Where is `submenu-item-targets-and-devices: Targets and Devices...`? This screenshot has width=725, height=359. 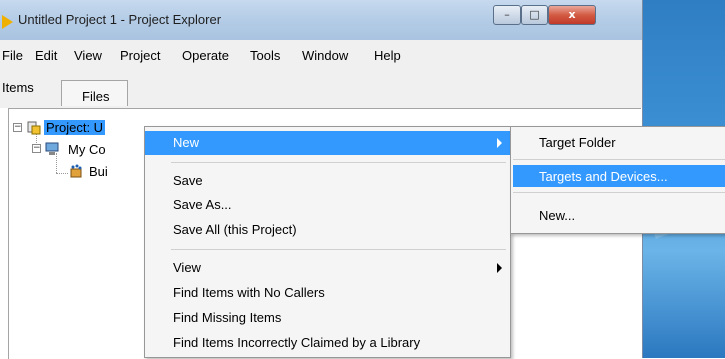 submenu-item-targets-and-devices: Targets and Devices... is located at coordinates (619, 176).